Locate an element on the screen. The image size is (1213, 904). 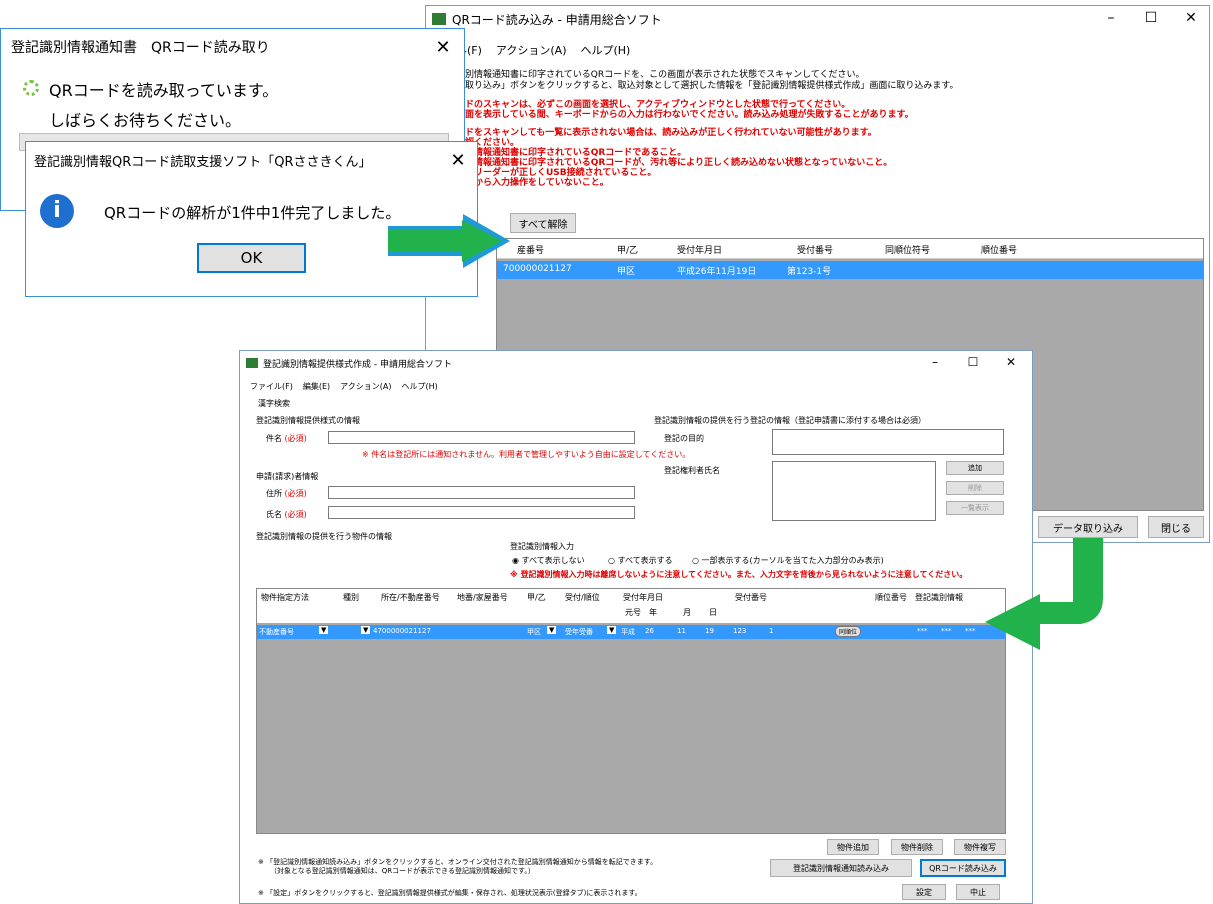
cancel-button: 中止 is located at coordinates (978, 892).